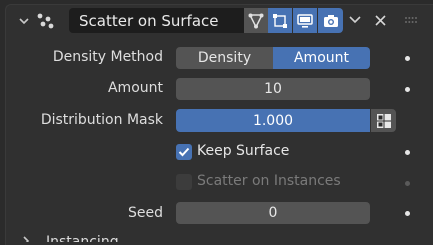 The height and width of the screenshot is (245, 433). What do you see at coordinates (380, 20) in the screenshot?
I see `close-icon` at bounding box center [380, 20].